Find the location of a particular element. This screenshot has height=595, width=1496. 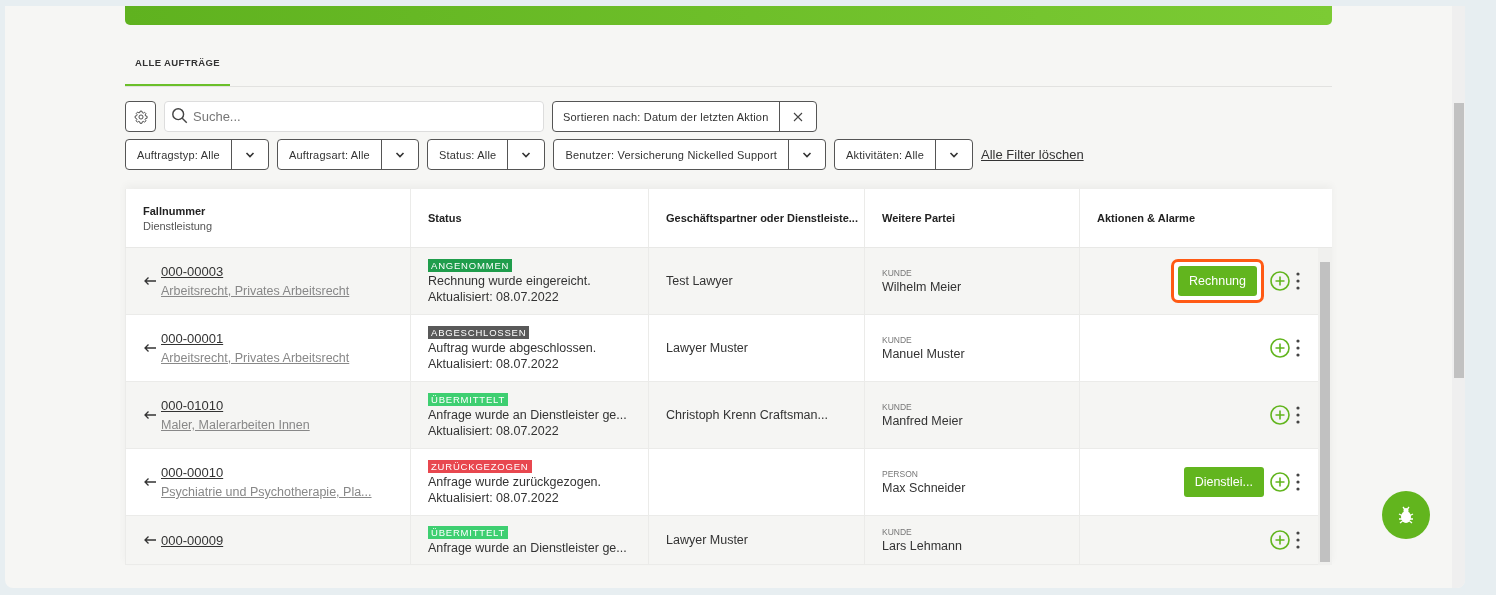

sort-label: Sortieren nach: Datum der letzten Aktion is located at coordinates (666, 116).